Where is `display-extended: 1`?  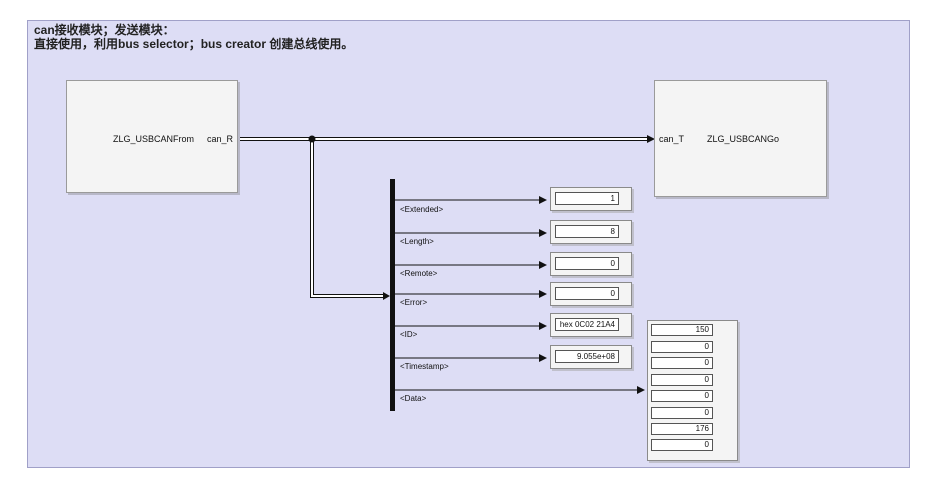
display-extended: 1 is located at coordinates (591, 199).